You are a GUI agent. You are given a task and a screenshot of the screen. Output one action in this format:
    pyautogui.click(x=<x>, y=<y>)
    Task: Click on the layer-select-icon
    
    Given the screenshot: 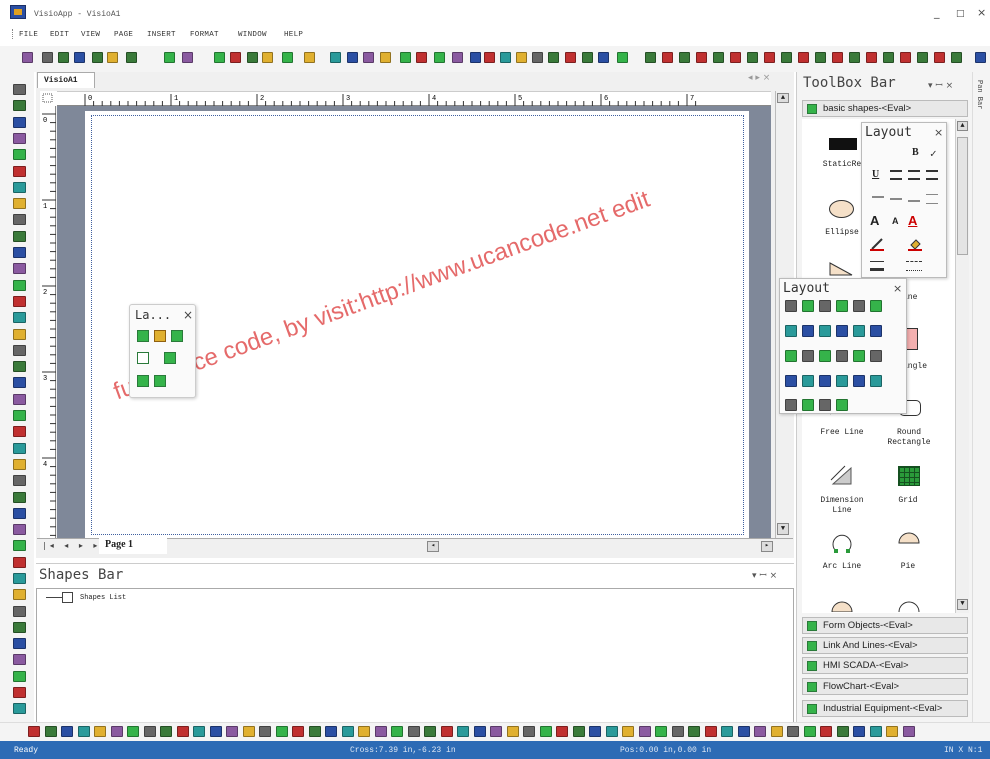 What is the action you would take?
    pyautogui.click(x=170, y=358)
    